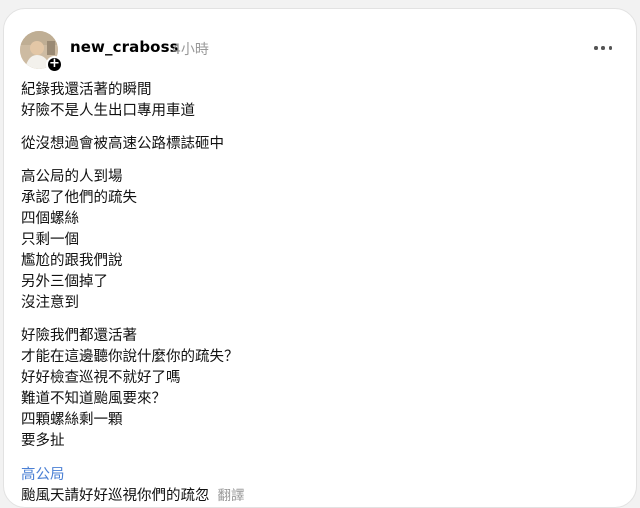  What do you see at coordinates (115, 496) in the screenshot?
I see `post-last-line-text: 颱風天請好好巡視你們的疏忽` at bounding box center [115, 496].